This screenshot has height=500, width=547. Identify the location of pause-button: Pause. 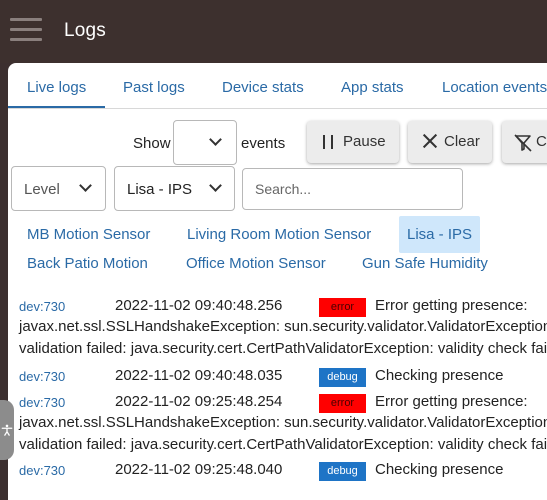
(353, 142).